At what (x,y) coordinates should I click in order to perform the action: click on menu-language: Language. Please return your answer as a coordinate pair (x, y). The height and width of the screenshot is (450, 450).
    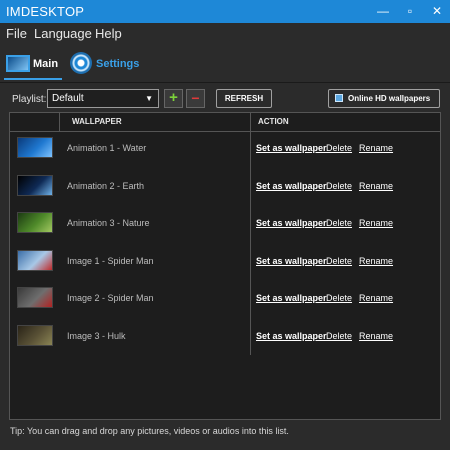
    Looking at the image, I should click on (63, 33).